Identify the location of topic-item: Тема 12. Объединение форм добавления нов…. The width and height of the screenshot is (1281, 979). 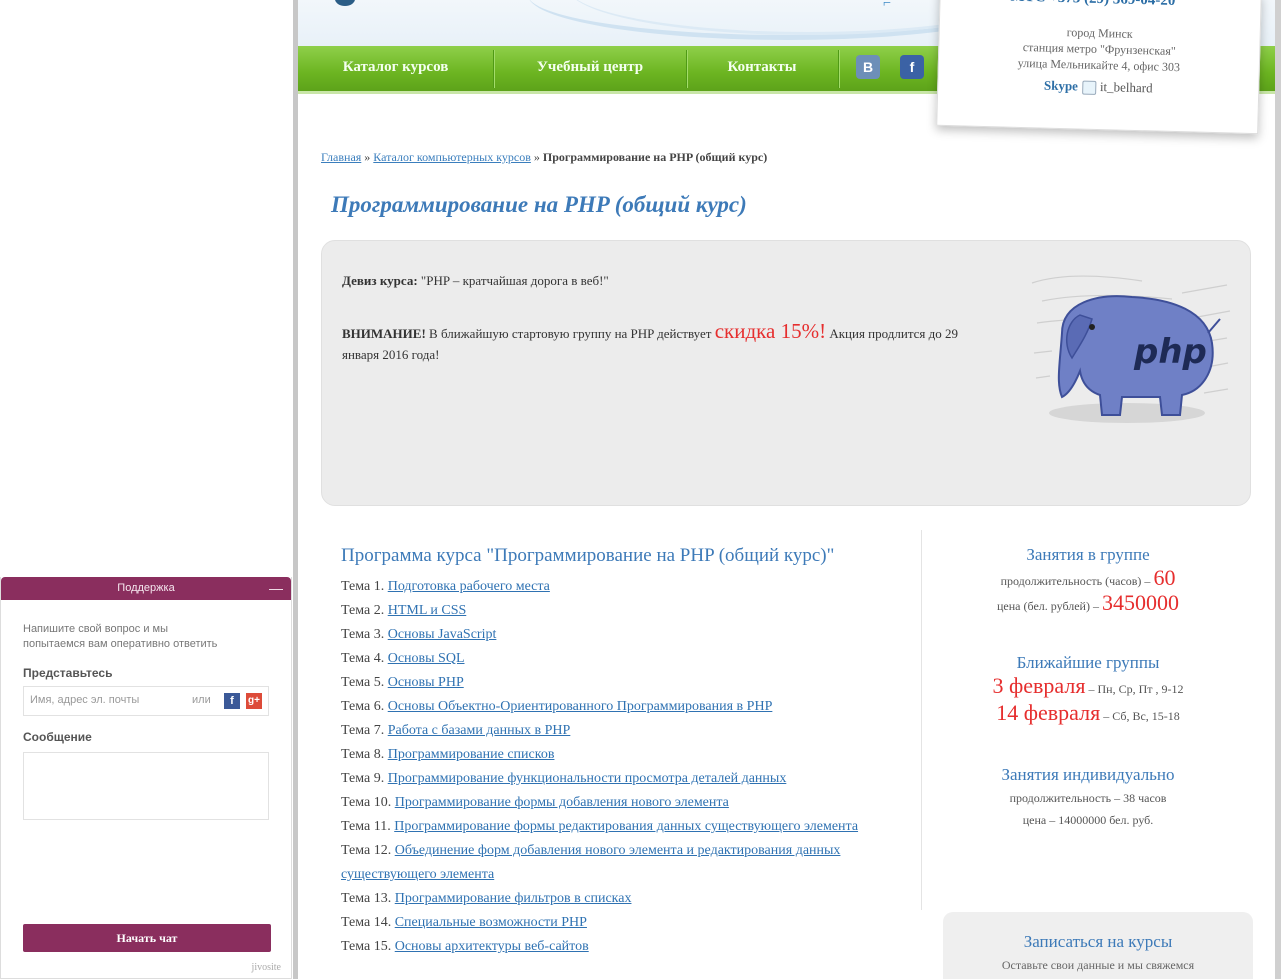
(591, 862).